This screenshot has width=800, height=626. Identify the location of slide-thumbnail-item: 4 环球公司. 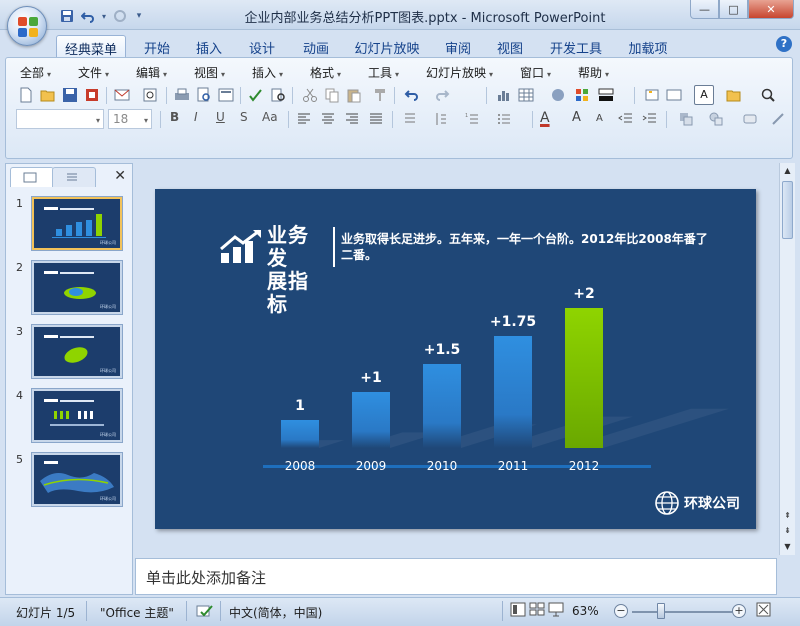
(68, 417).